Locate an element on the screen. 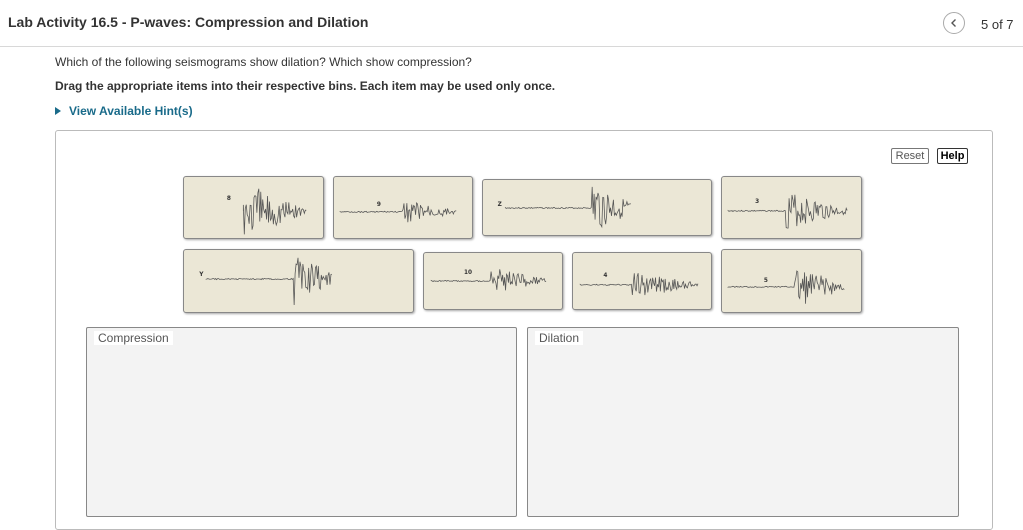 The width and height of the screenshot is (1023, 530). help-button: Help is located at coordinates (952, 156).